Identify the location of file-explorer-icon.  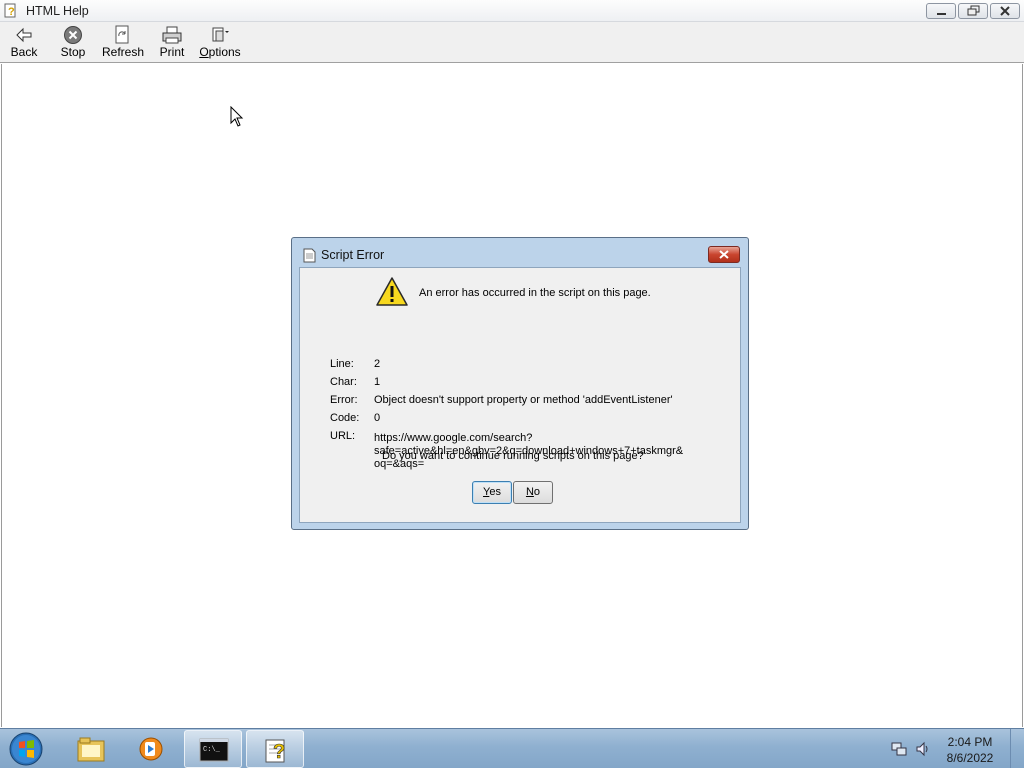
(91, 749).